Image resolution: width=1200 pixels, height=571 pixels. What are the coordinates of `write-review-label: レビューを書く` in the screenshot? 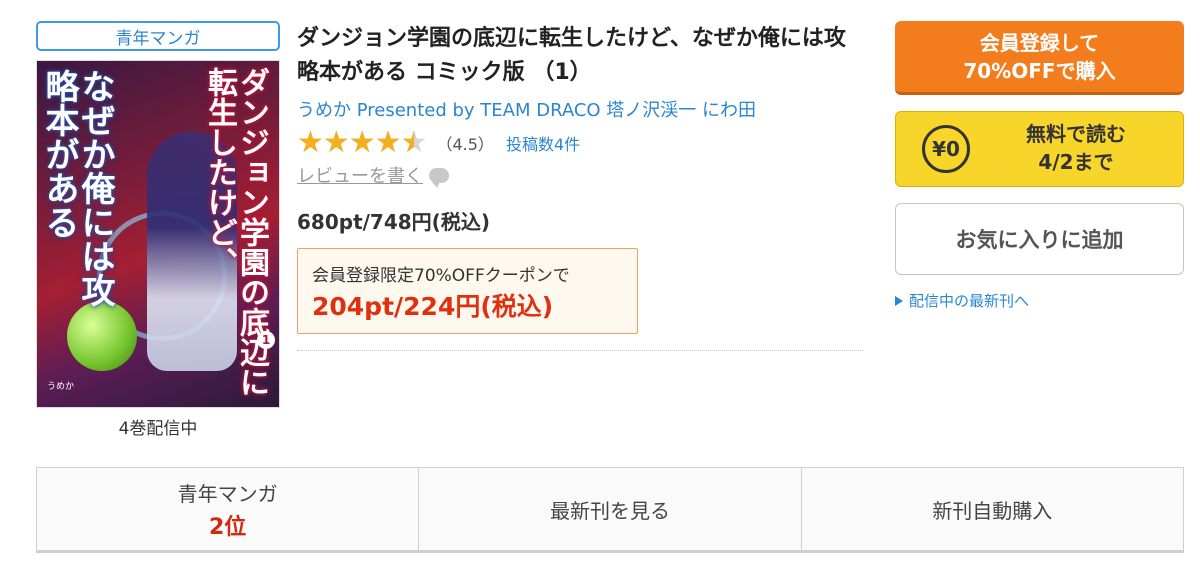 It's located at (360, 176).